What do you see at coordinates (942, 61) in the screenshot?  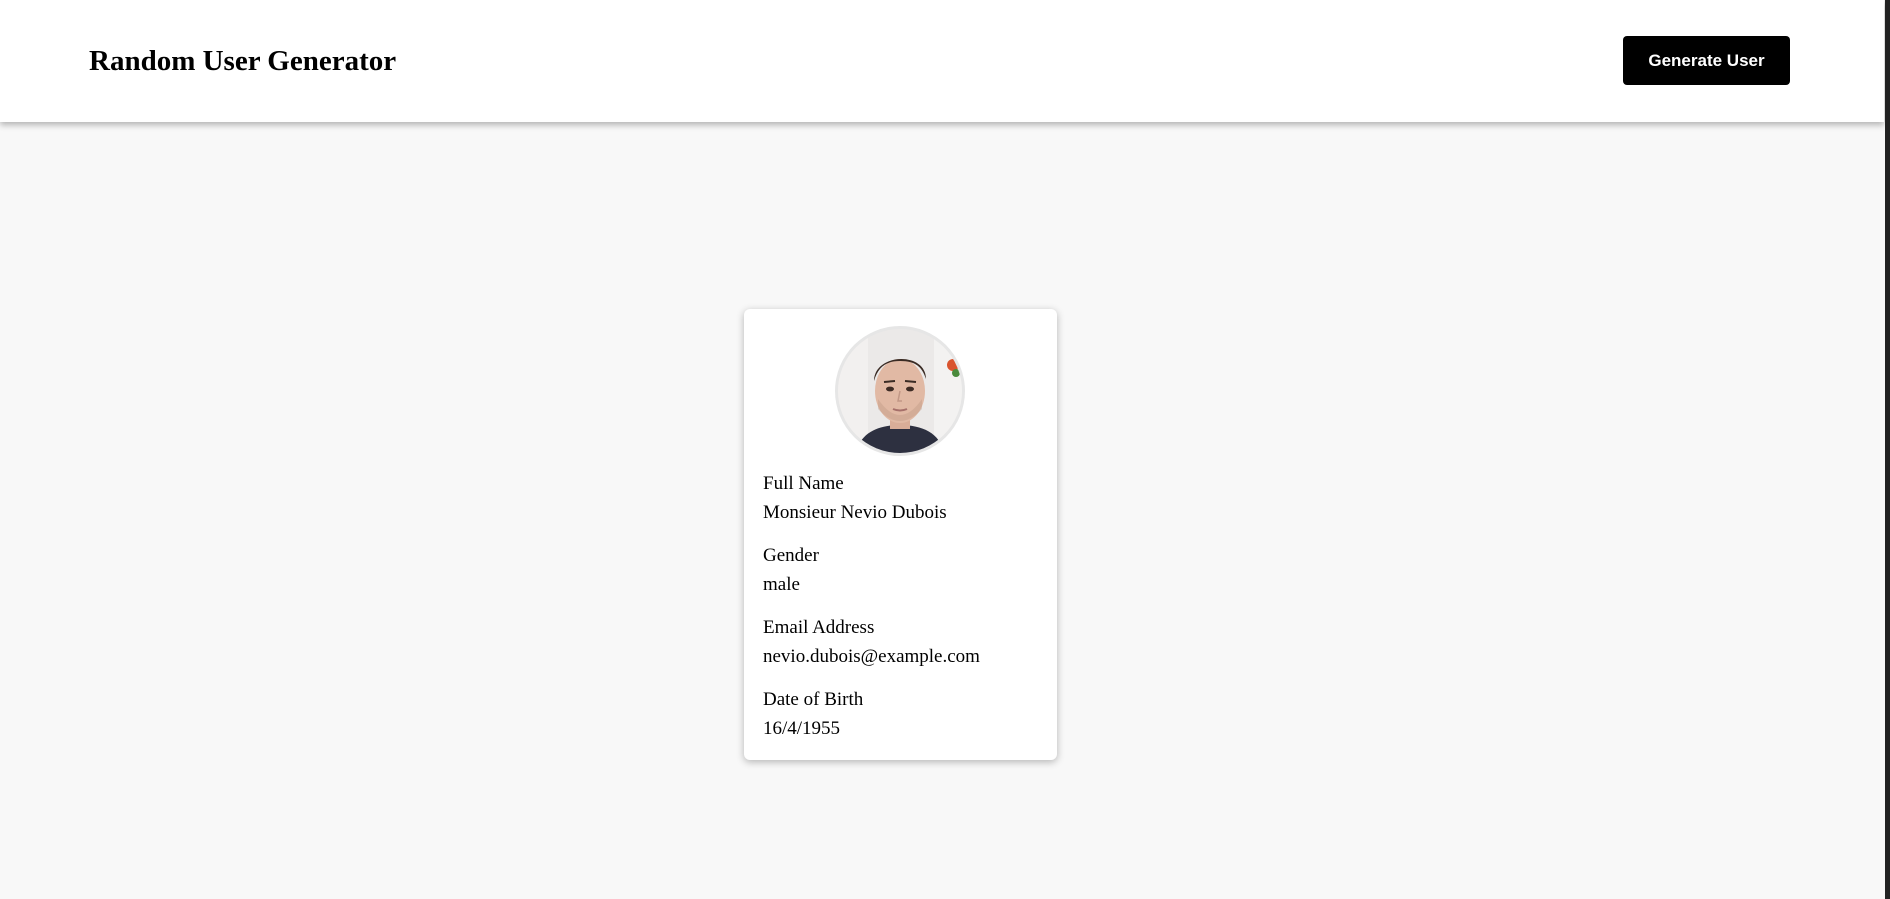 I see `app-header: Random User Generator Generate User` at bounding box center [942, 61].